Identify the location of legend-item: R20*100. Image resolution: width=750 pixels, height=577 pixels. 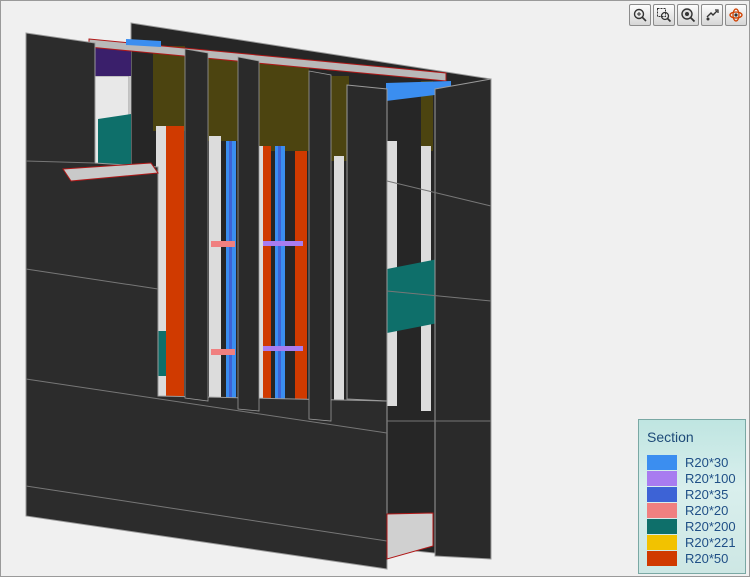
(691, 478).